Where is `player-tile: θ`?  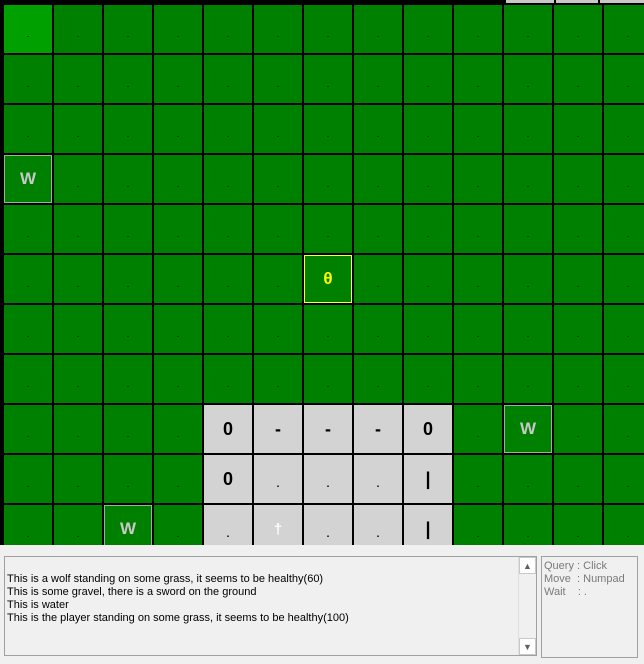
player-tile: θ is located at coordinates (328, 279).